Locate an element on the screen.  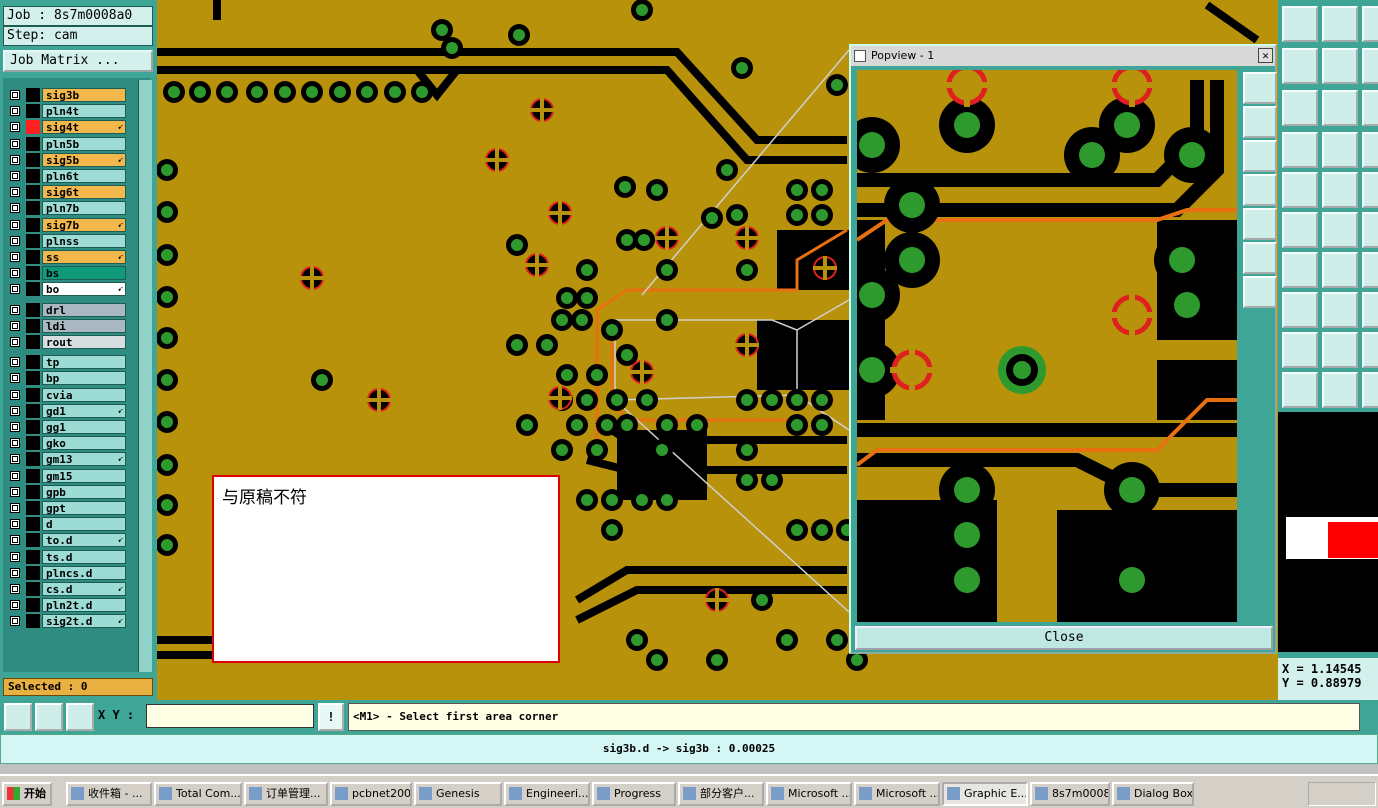
layer-row-ts-d: ts.d is located at coordinates (66, 556).